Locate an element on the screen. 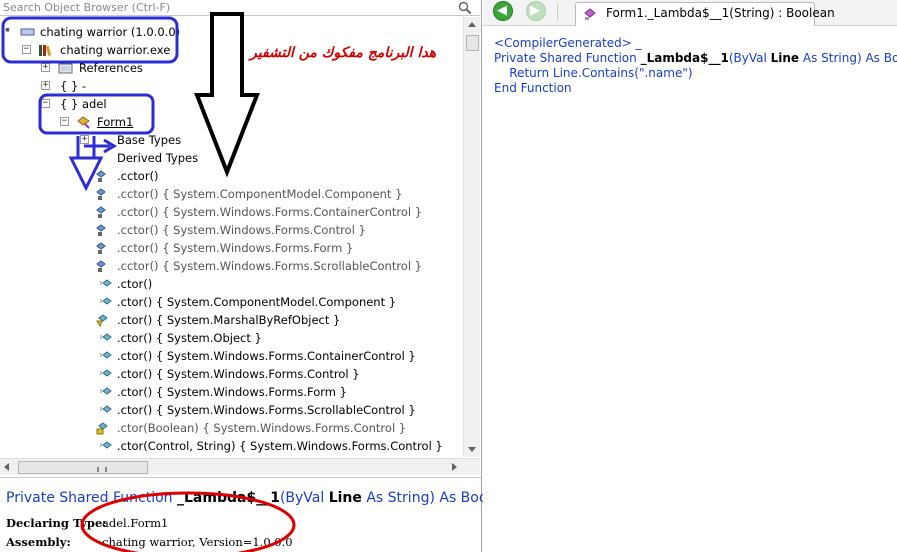  annotation-arabic-text: هدا البرنامج مفكوك من التشفير is located at coordinates (343, 53).